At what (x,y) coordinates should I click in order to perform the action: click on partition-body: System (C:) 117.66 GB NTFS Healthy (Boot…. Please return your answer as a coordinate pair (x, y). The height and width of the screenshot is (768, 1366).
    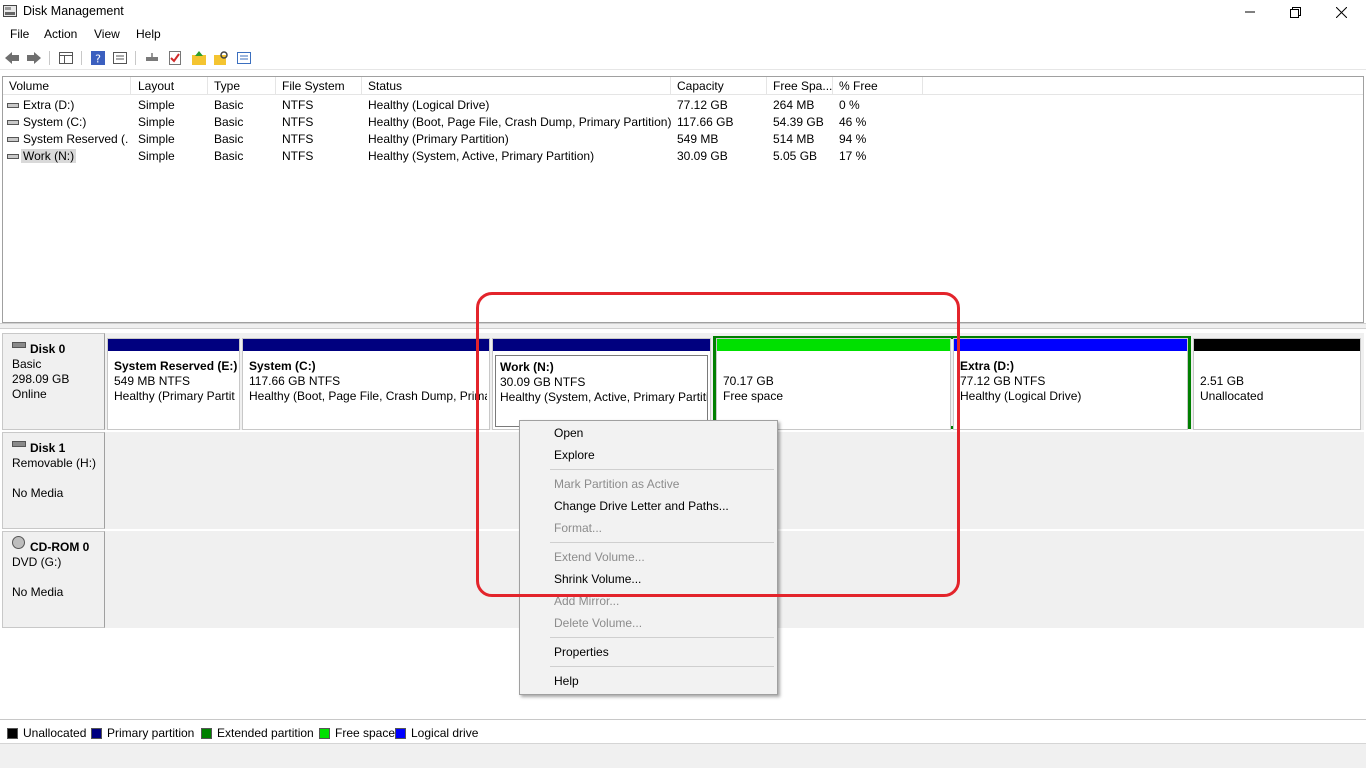
    Looking at the image, I should click on (366, 391).